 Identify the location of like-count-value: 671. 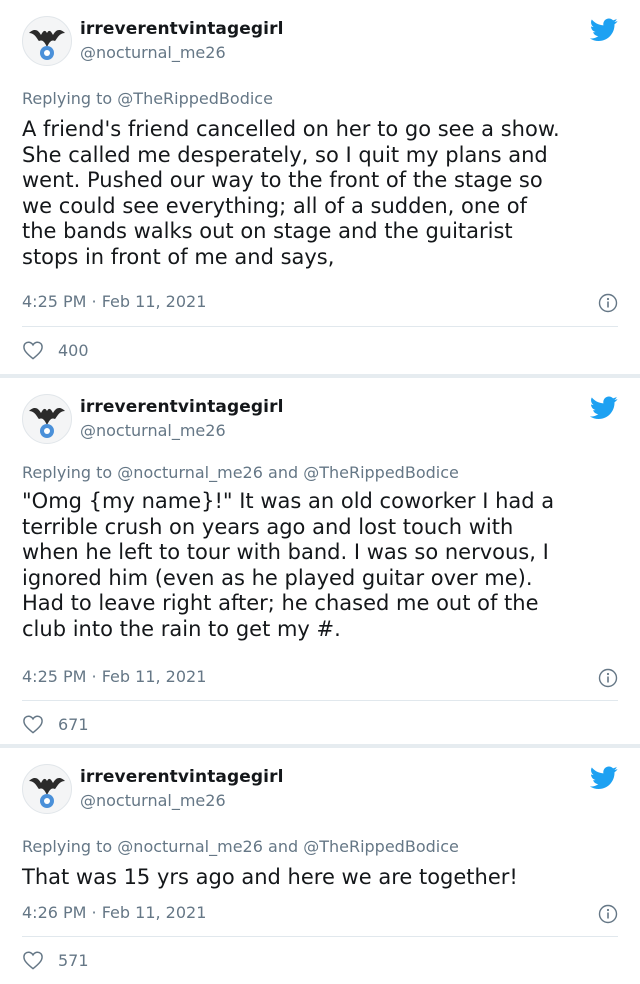
(73, 724).